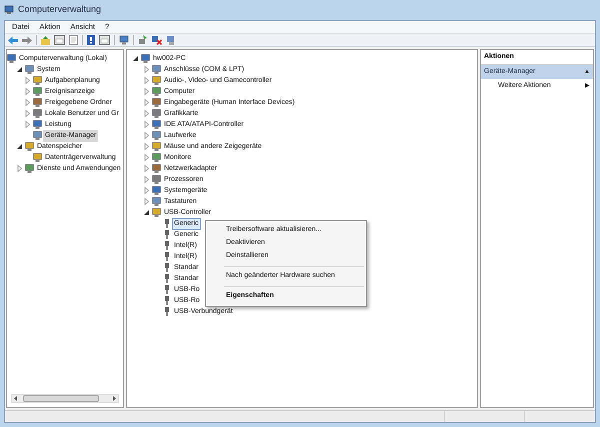  I want to click on properties-icon, so click(73, 40).